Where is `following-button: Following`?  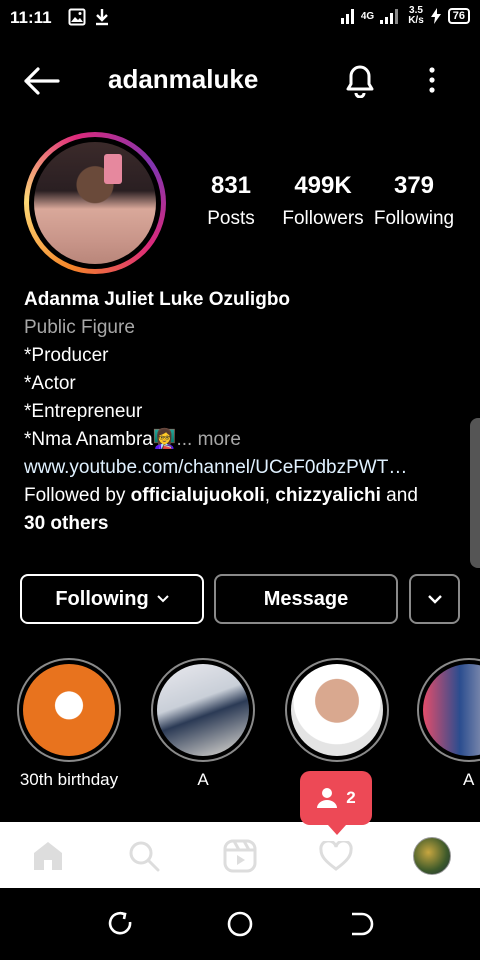 following-button: Following is located at coordinates (112, 599).